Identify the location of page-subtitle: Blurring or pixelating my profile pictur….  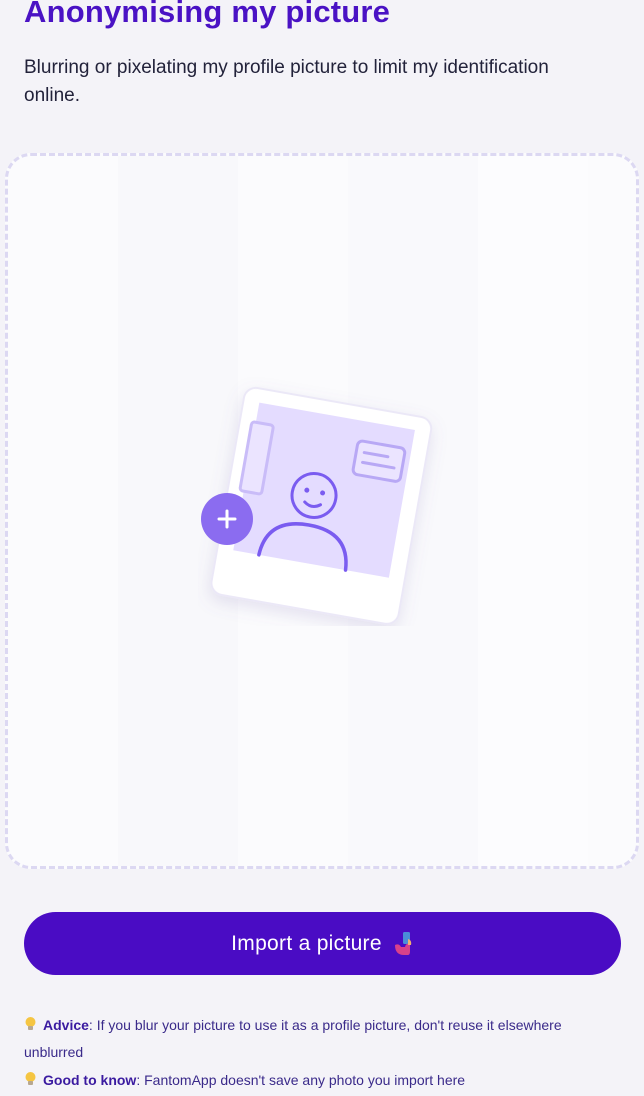
(286, 81).